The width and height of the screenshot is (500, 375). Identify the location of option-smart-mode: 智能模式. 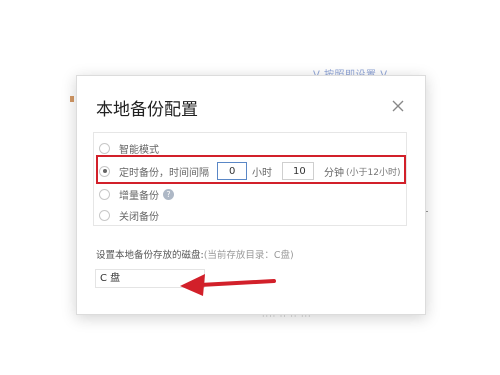
(249, 148).